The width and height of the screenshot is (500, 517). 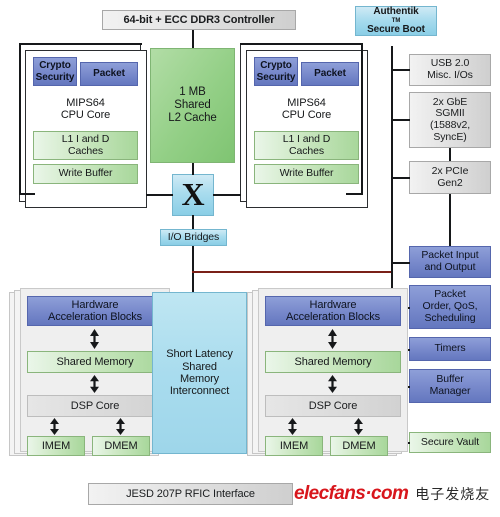 I want to click on crossbar-label: X, so click(x=193, y=194).